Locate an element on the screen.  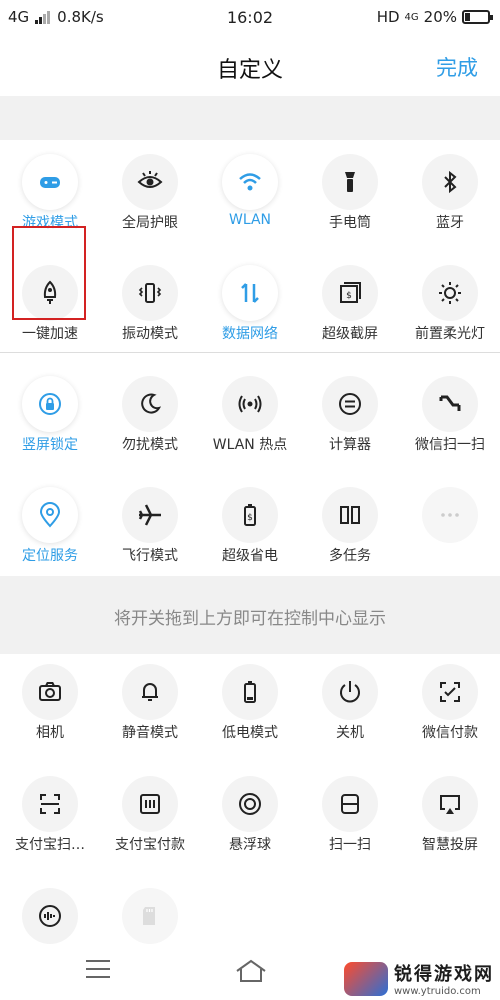
voice-icon is located at coordinates (50, 916).